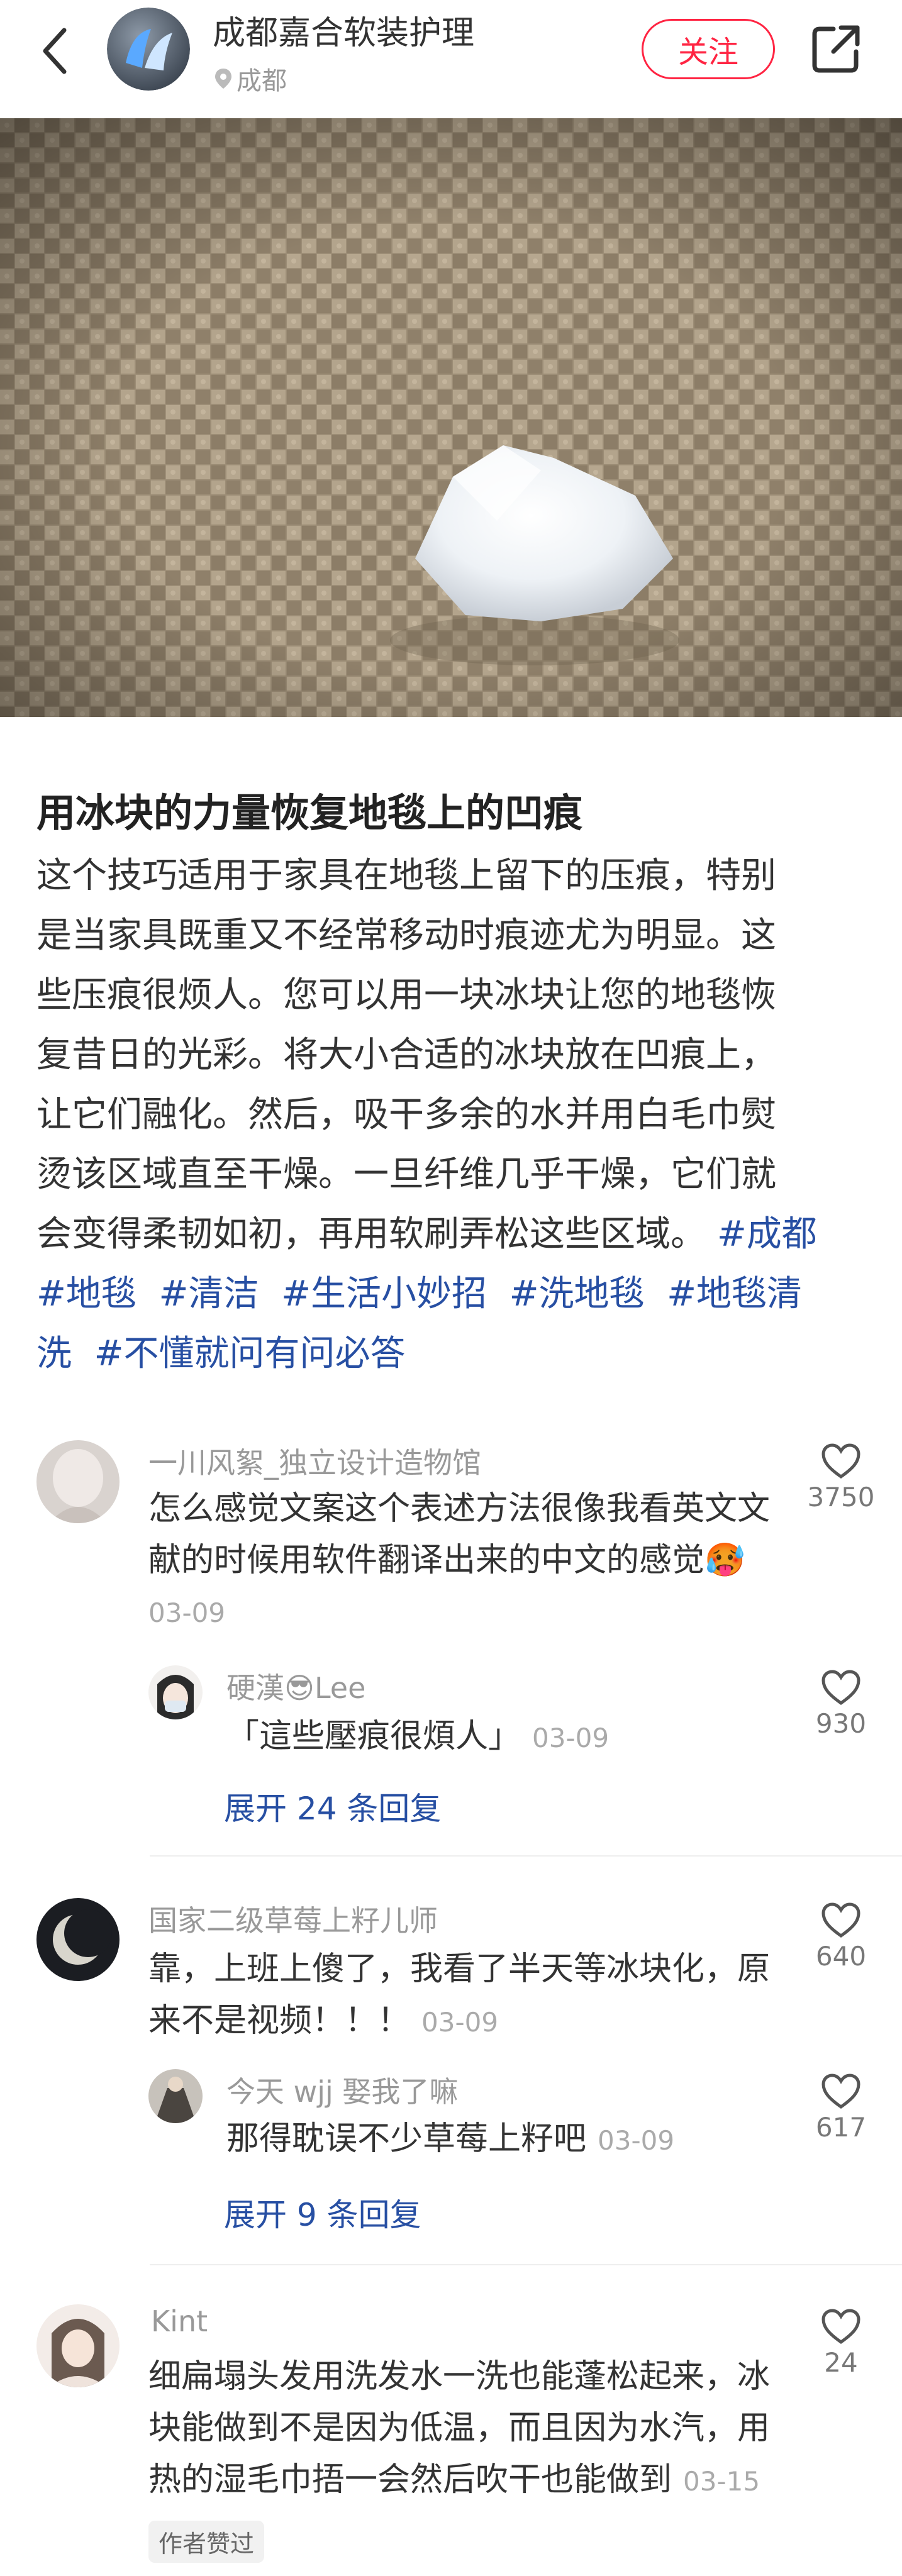  I want to click on reply-text: 那得耽误不少草莓上籽吧 03-09, so click(450, 2140).